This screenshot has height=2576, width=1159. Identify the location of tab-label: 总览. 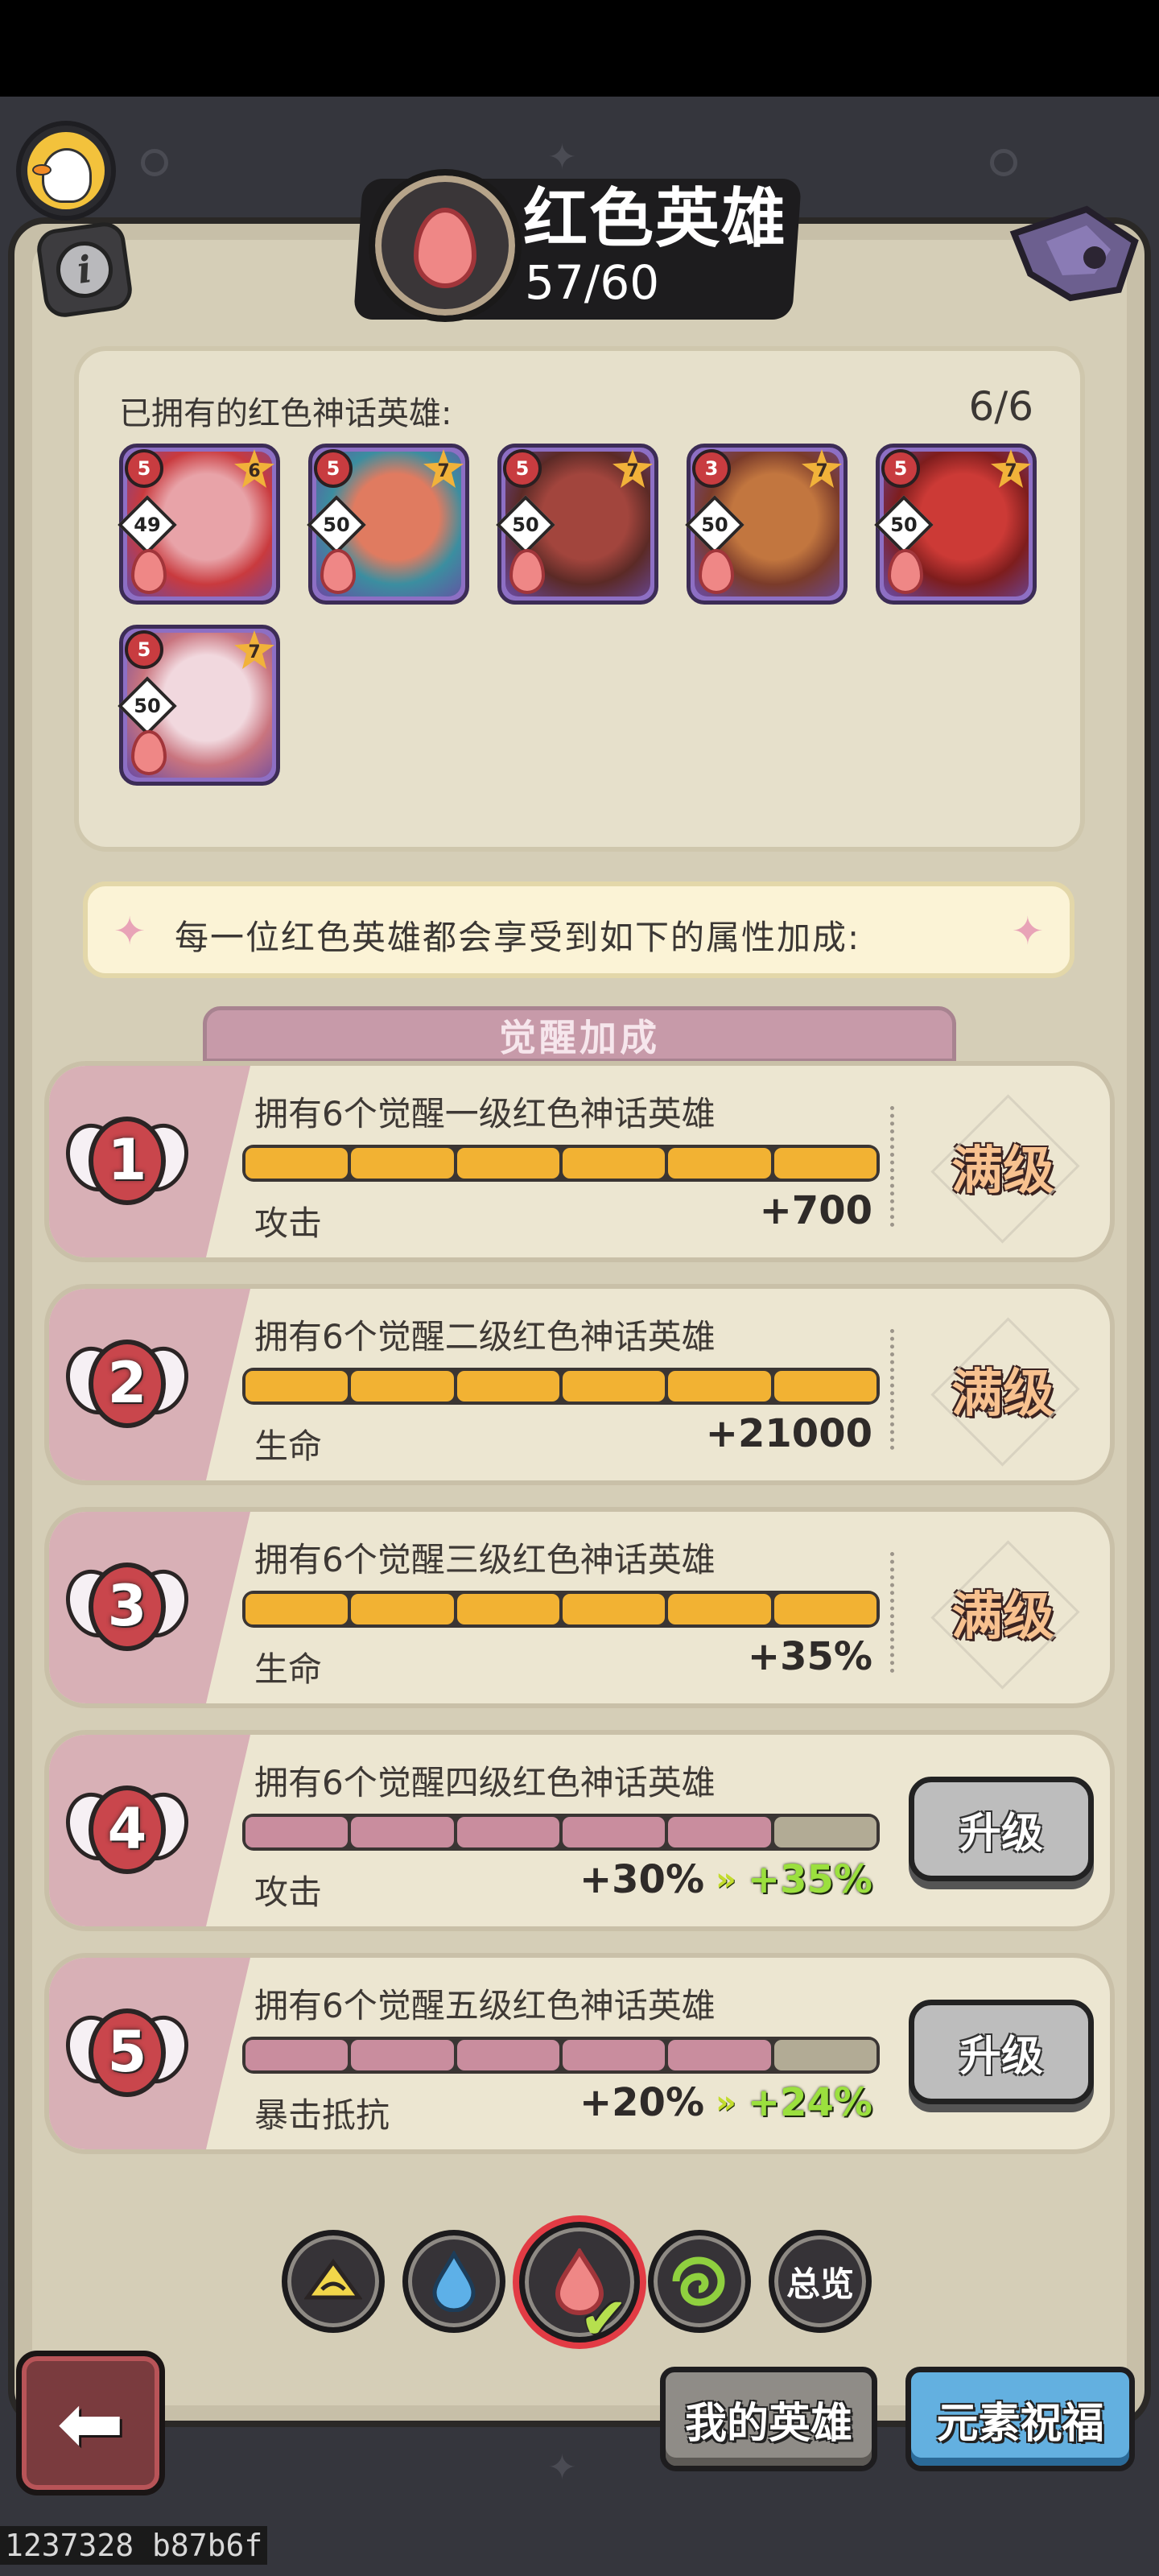
(820, 2284).